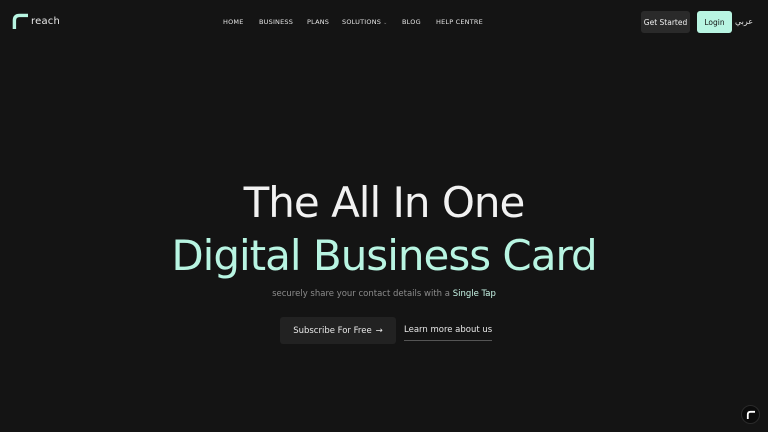 Image resolution: width=768 pixels, height=432 pixels. Describe the element at coordinates (448, 332) in the screenshot. I see `learn-more-link: Learn more about us` at that location.